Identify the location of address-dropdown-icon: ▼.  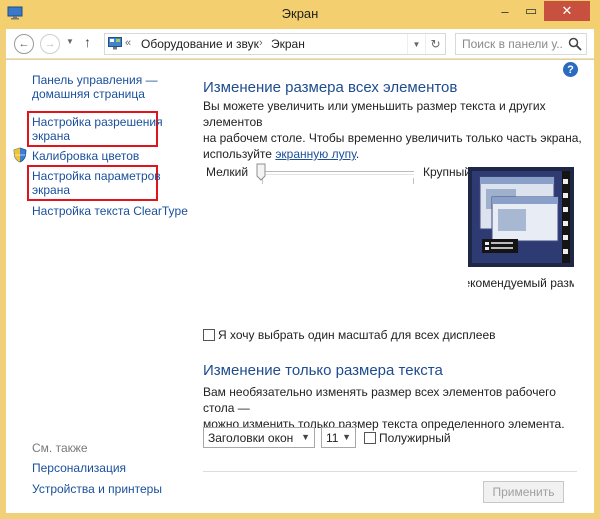
(416, 44).